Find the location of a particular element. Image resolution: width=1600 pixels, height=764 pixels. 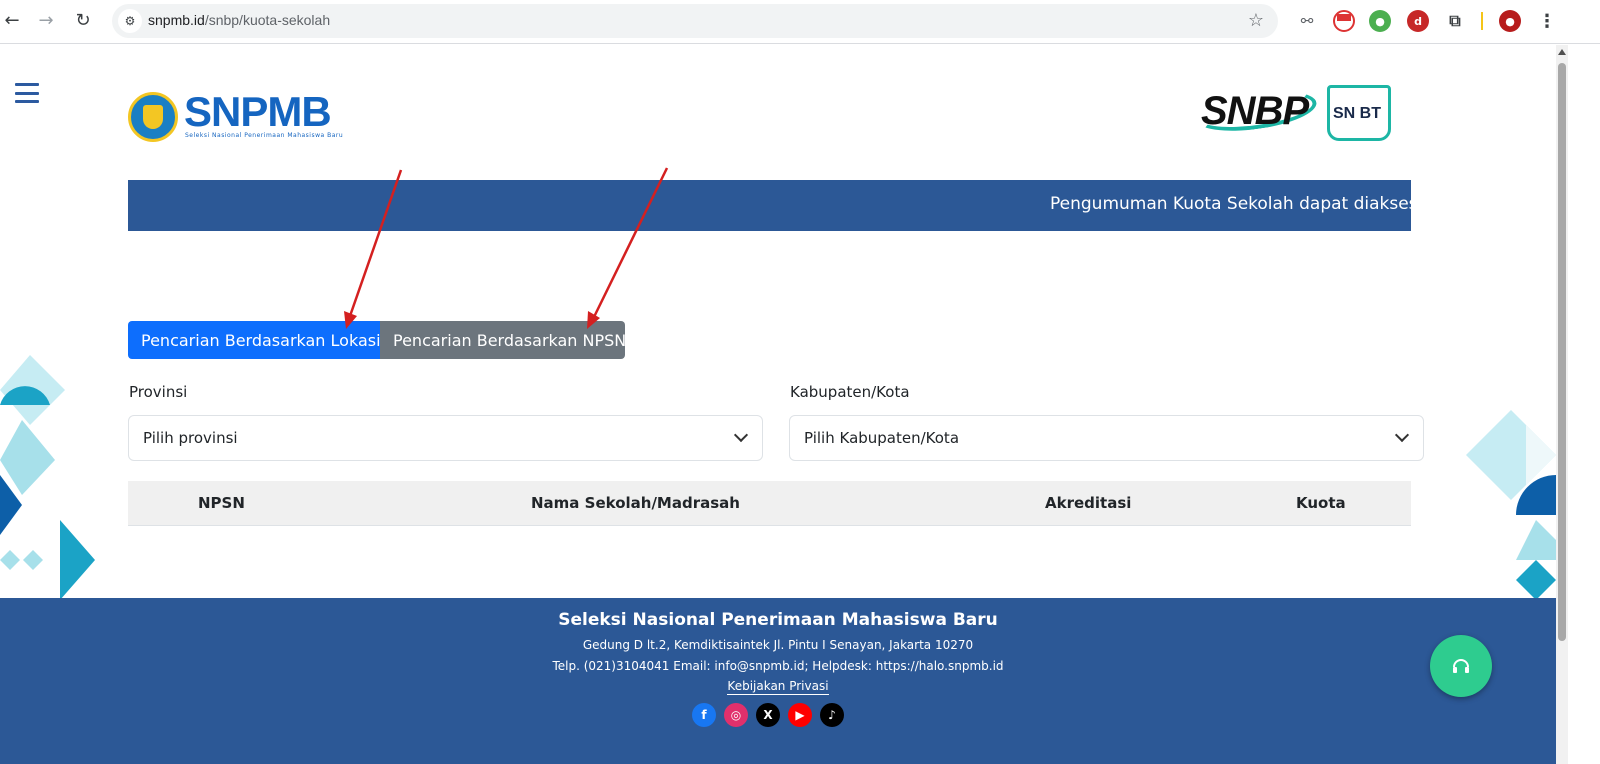

link-extension-icon: ⚯ is located at coordinates (1307, 21).